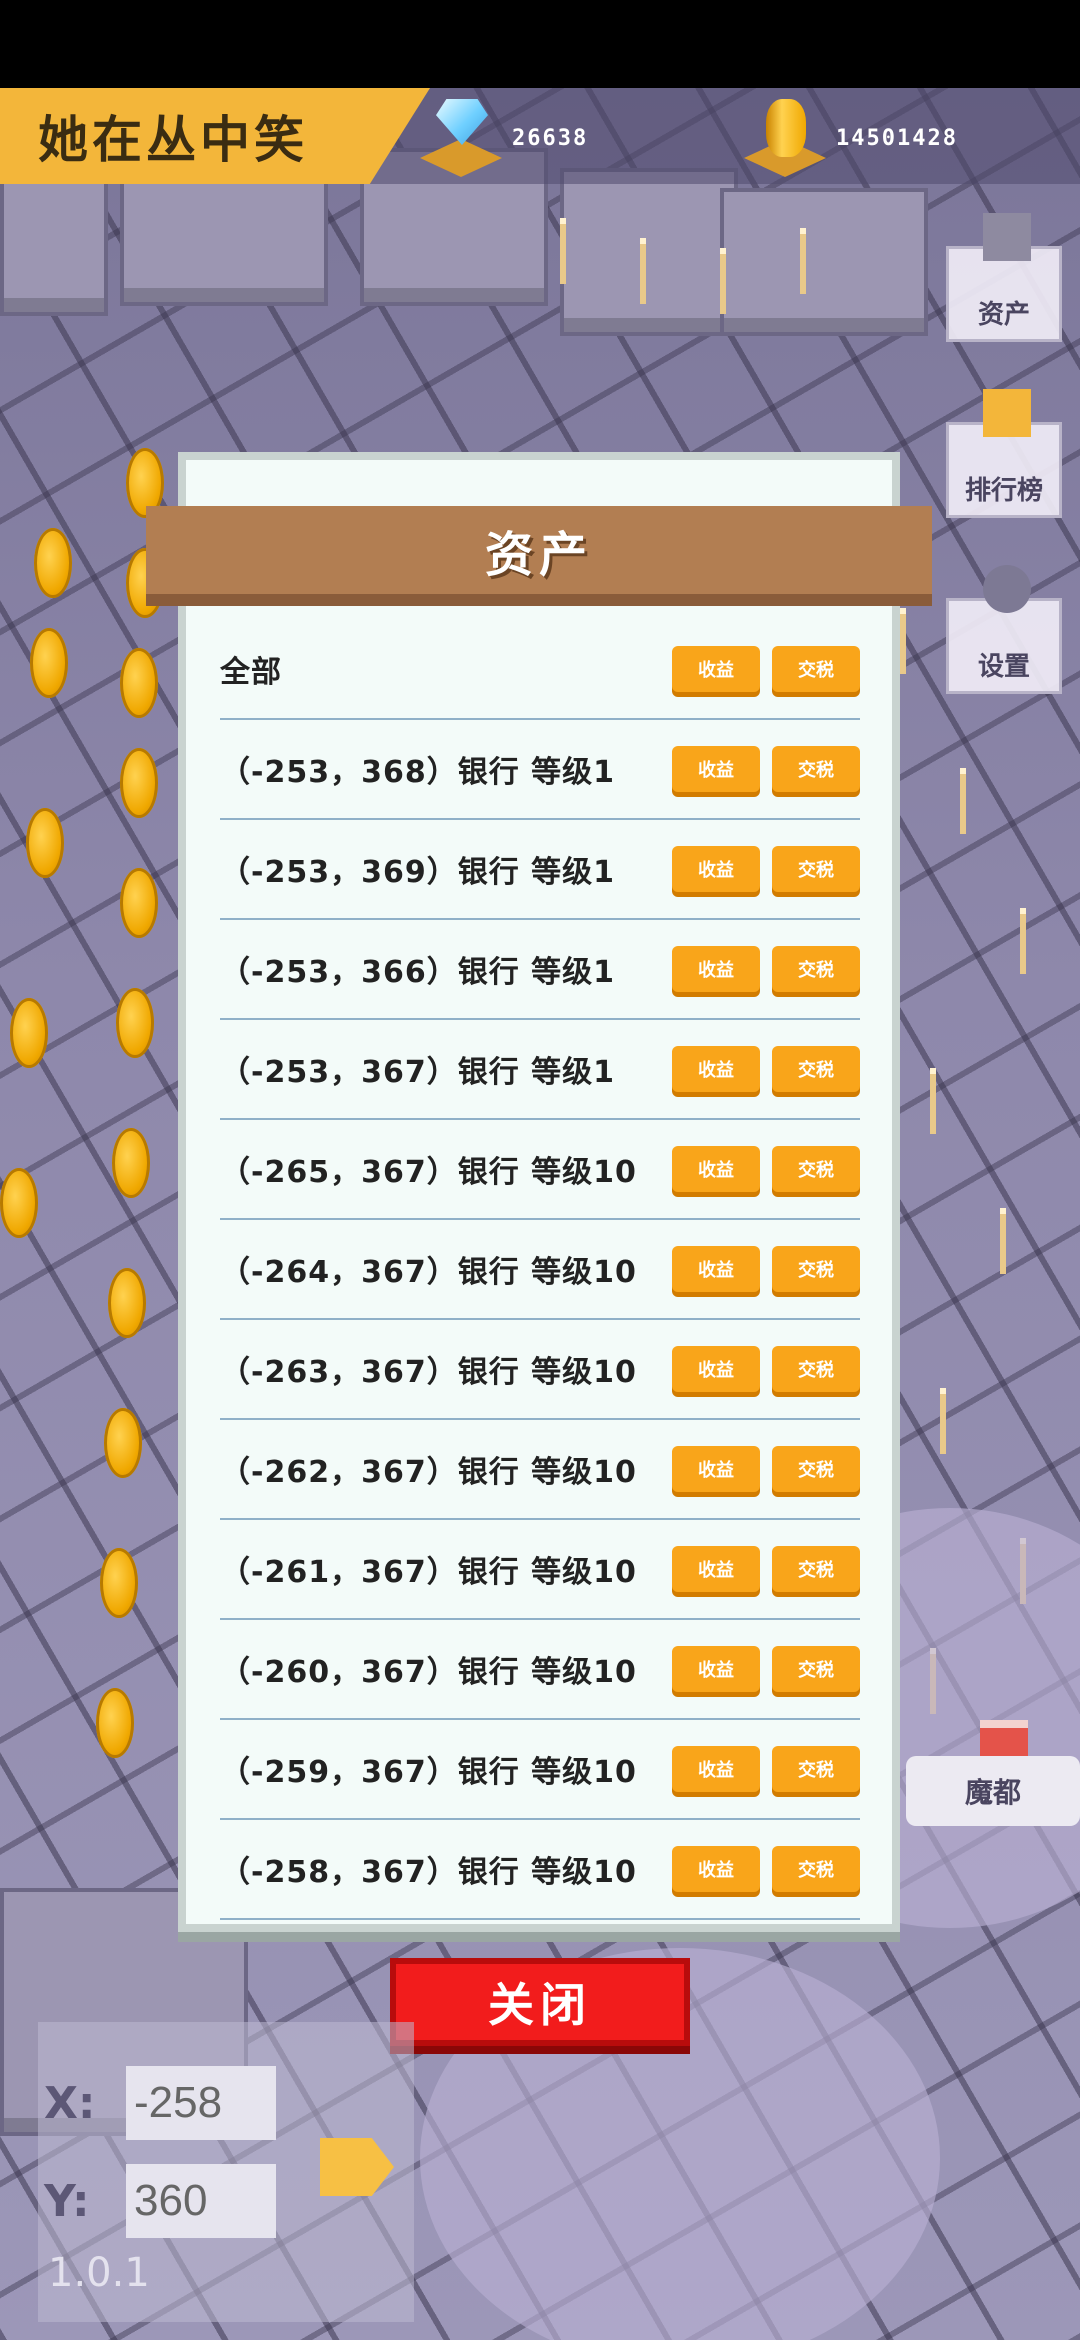 The width and height of the screenshot is (1080, 2340). What do you see at coordinates (428, 1872) in the screenshot?
I see `asset-label: （-258，367）银行 等级10` at bounding box center [428, 1872].